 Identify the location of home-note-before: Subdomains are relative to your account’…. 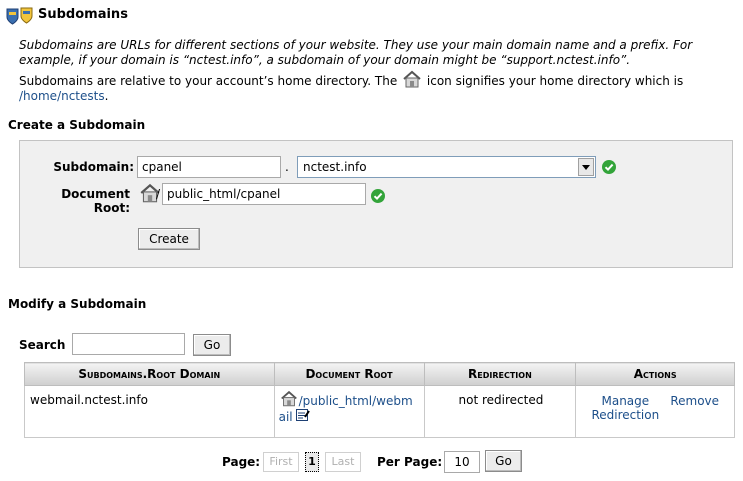
(208, 81).